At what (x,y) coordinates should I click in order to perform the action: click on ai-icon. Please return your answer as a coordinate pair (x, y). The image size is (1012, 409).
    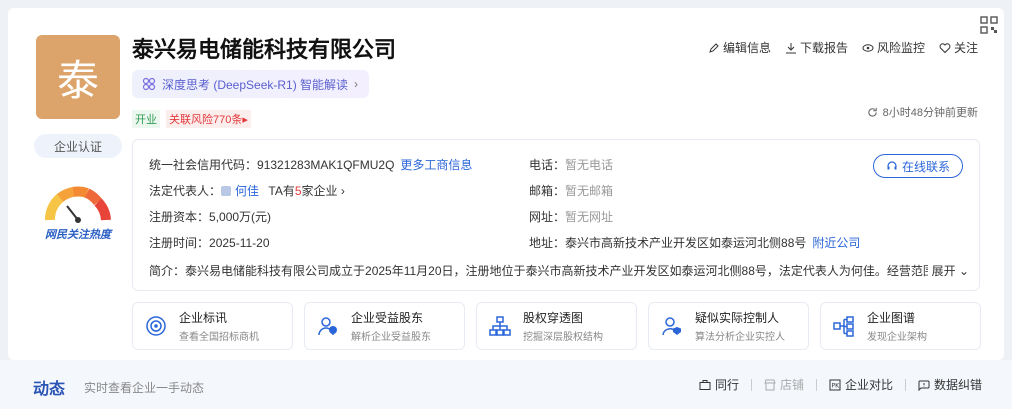
    Looking at the image, I should click on (149, 84).